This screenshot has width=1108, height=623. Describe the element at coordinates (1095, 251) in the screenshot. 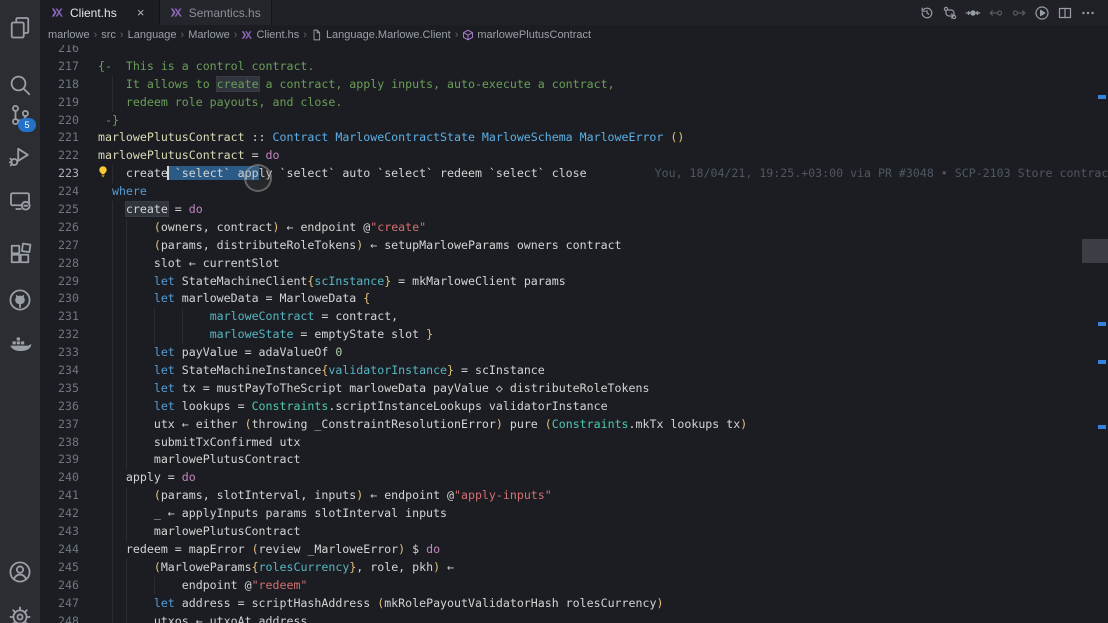

I see `scrollbar-thumb` at that location.